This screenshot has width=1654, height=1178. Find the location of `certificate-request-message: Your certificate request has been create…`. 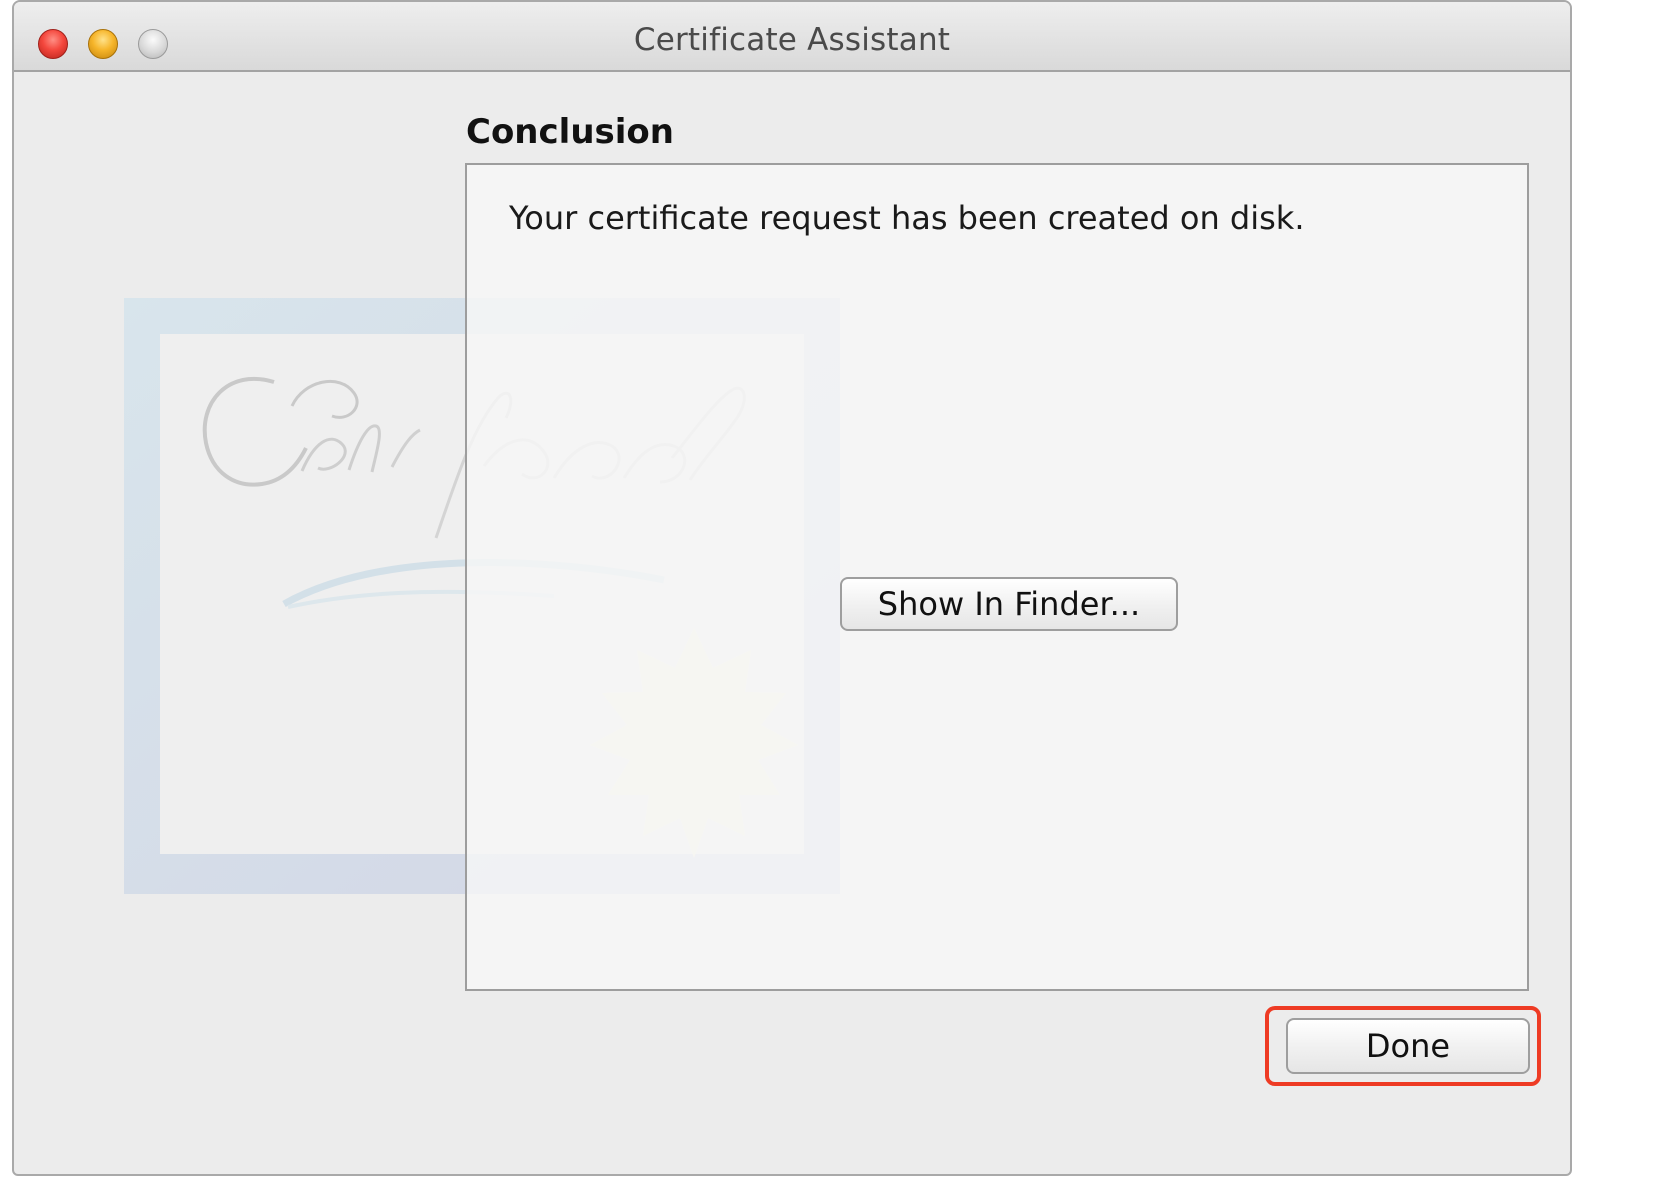

certificate-request-message: Your certificate request has been create… is located at coordinates (907, 218).